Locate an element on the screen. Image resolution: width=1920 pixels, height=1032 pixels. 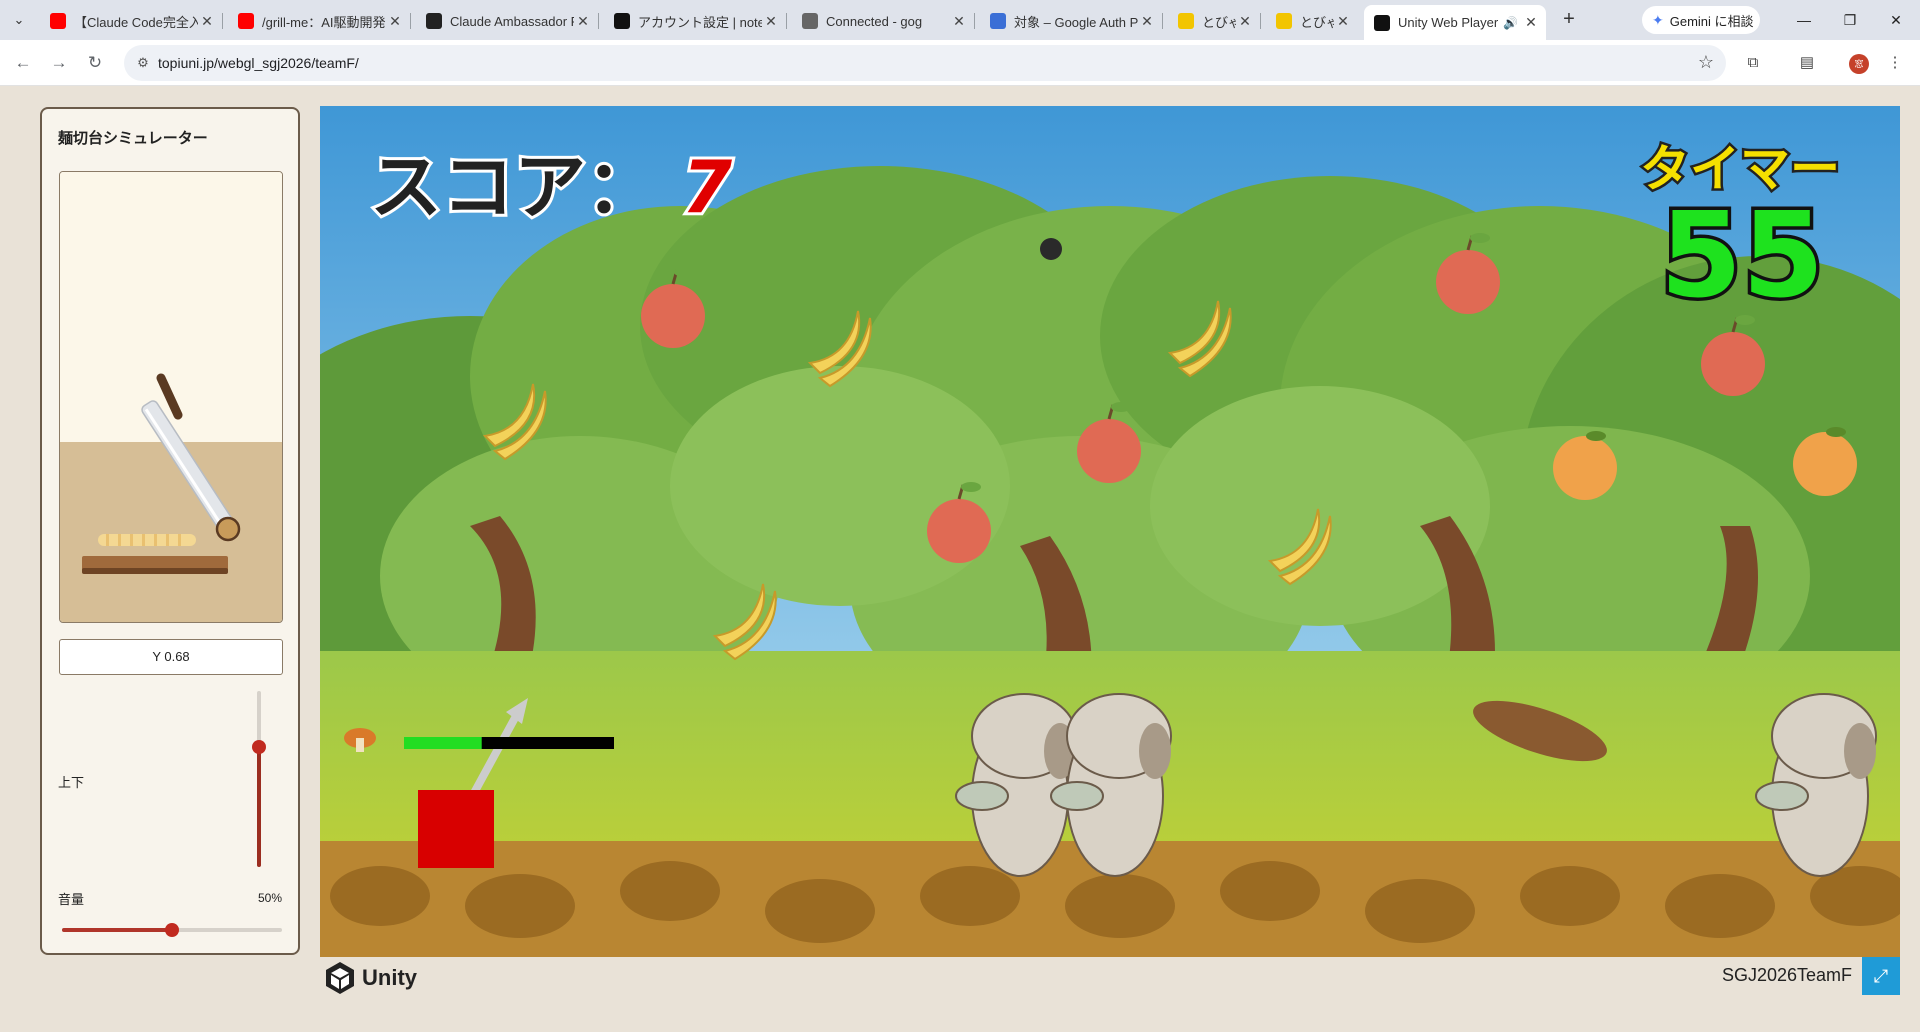
unity-cube-icon is located at coordinates (340, 978).